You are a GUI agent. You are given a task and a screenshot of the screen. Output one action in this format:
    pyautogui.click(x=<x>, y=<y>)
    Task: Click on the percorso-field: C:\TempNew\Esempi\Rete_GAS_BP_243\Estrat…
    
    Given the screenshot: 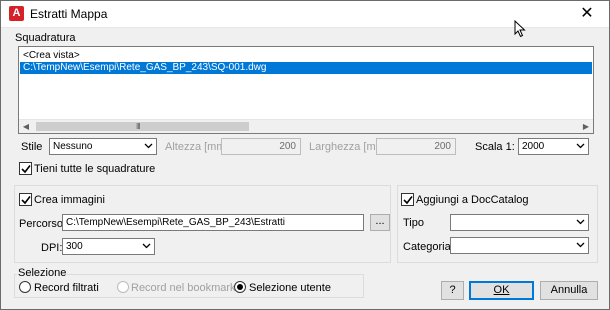 What is the action you would take?
    pyautogui.click(x=213, y=222)
    